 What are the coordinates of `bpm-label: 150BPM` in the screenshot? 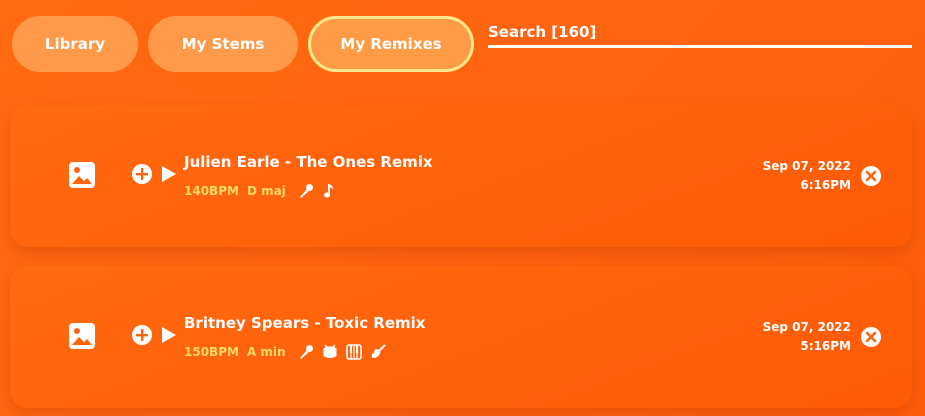 It's located at (211, 352).